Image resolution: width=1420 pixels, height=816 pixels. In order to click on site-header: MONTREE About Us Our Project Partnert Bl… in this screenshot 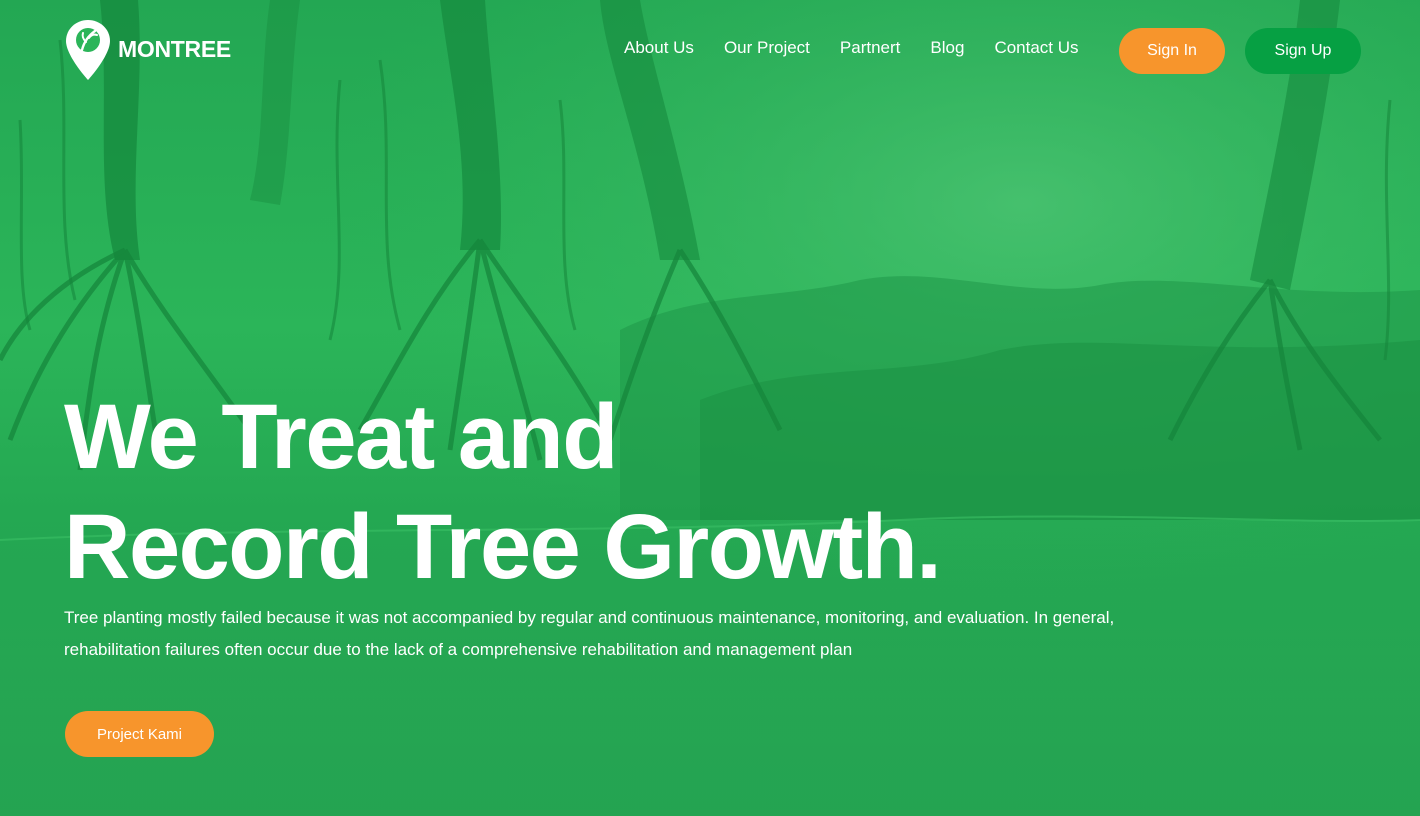, I will do `click(710, 50)`.